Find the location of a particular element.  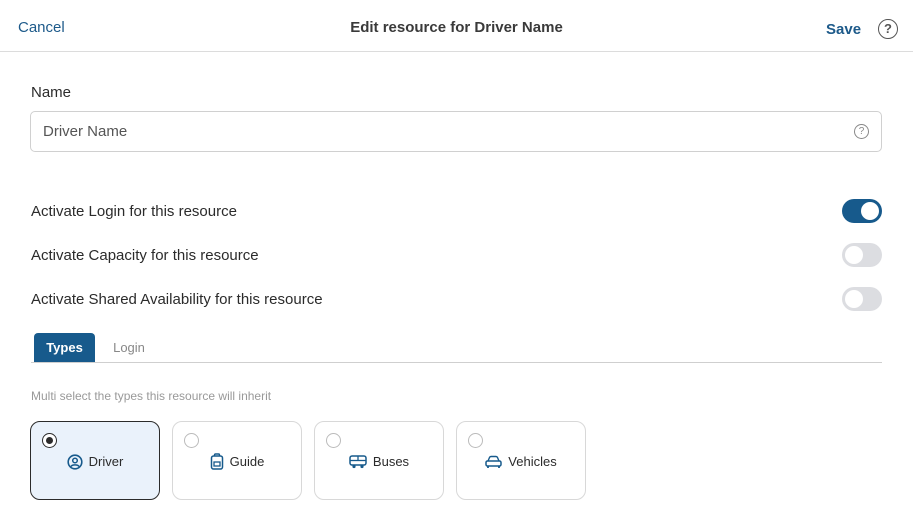

name-field-container: ? is located at coordinates (456, 131).